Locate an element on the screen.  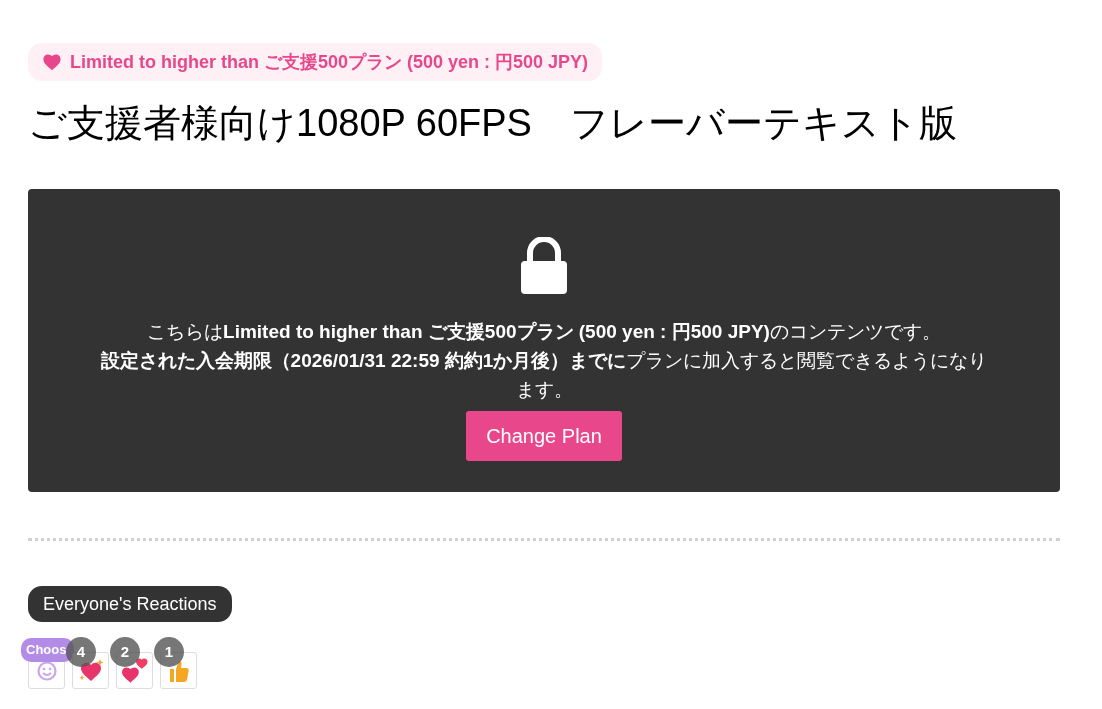
heart-icon is located at coordinates (52, 62).